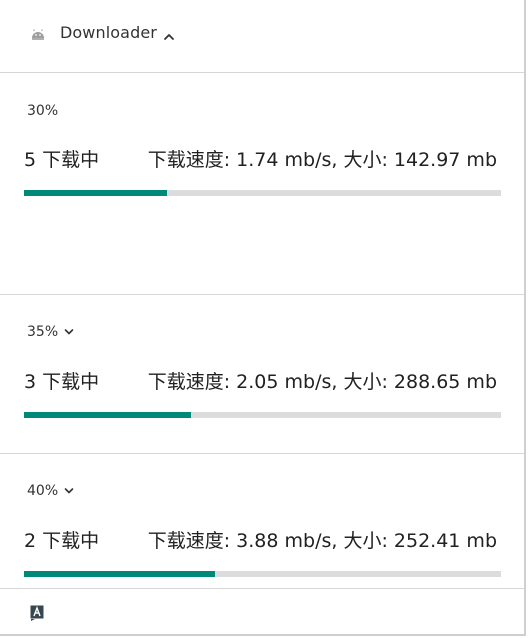 The image size is (528, 638). What do you see at coordinates (322, 541) in the screenshot?
I see `speed-size-text: 下载速度: 3.88 mb/s, 大小: 252.41 mb` at bounding box center [322, 541].